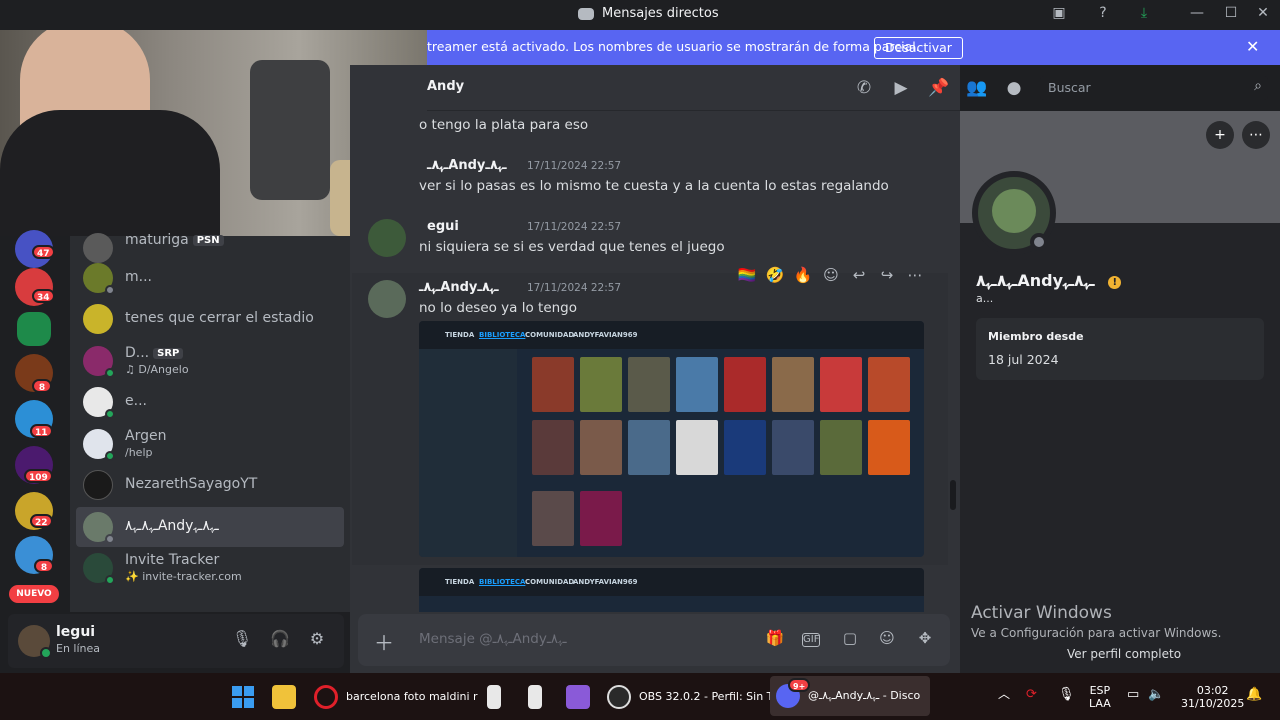  I want to click on chat-title: Andy, so click(446, 86).